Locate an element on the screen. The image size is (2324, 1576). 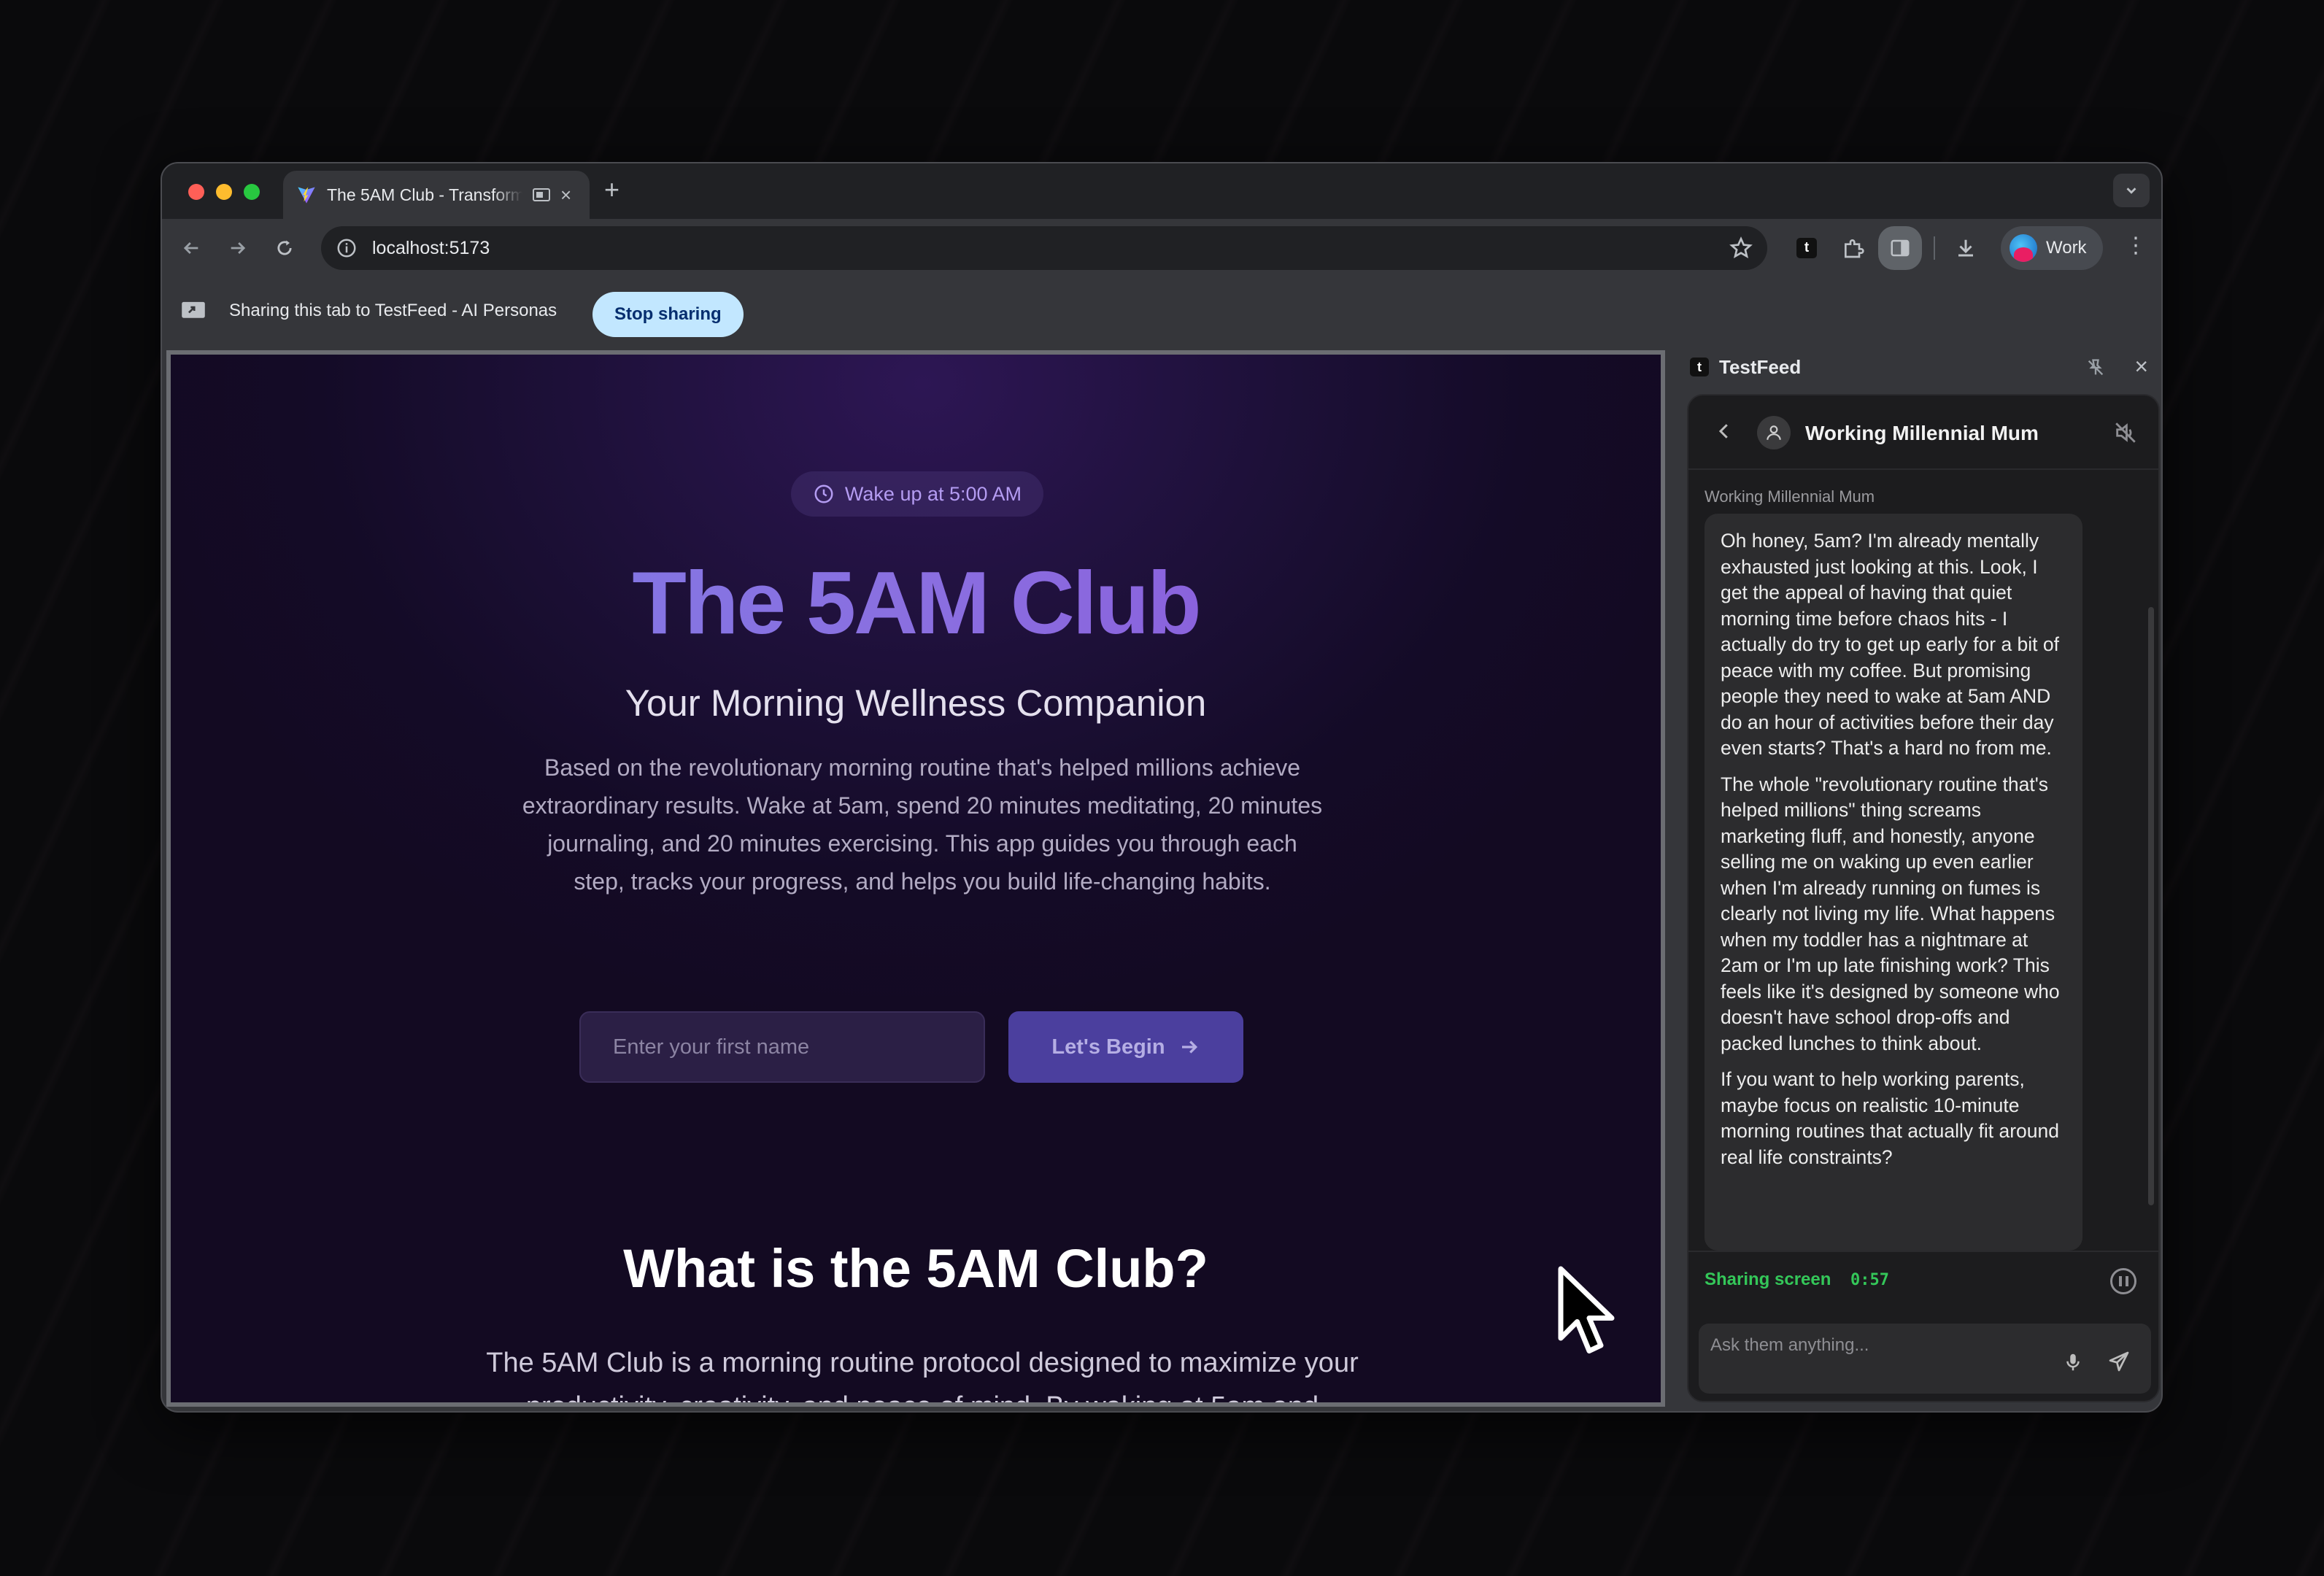
back-button is located at coordinates (191, 248).